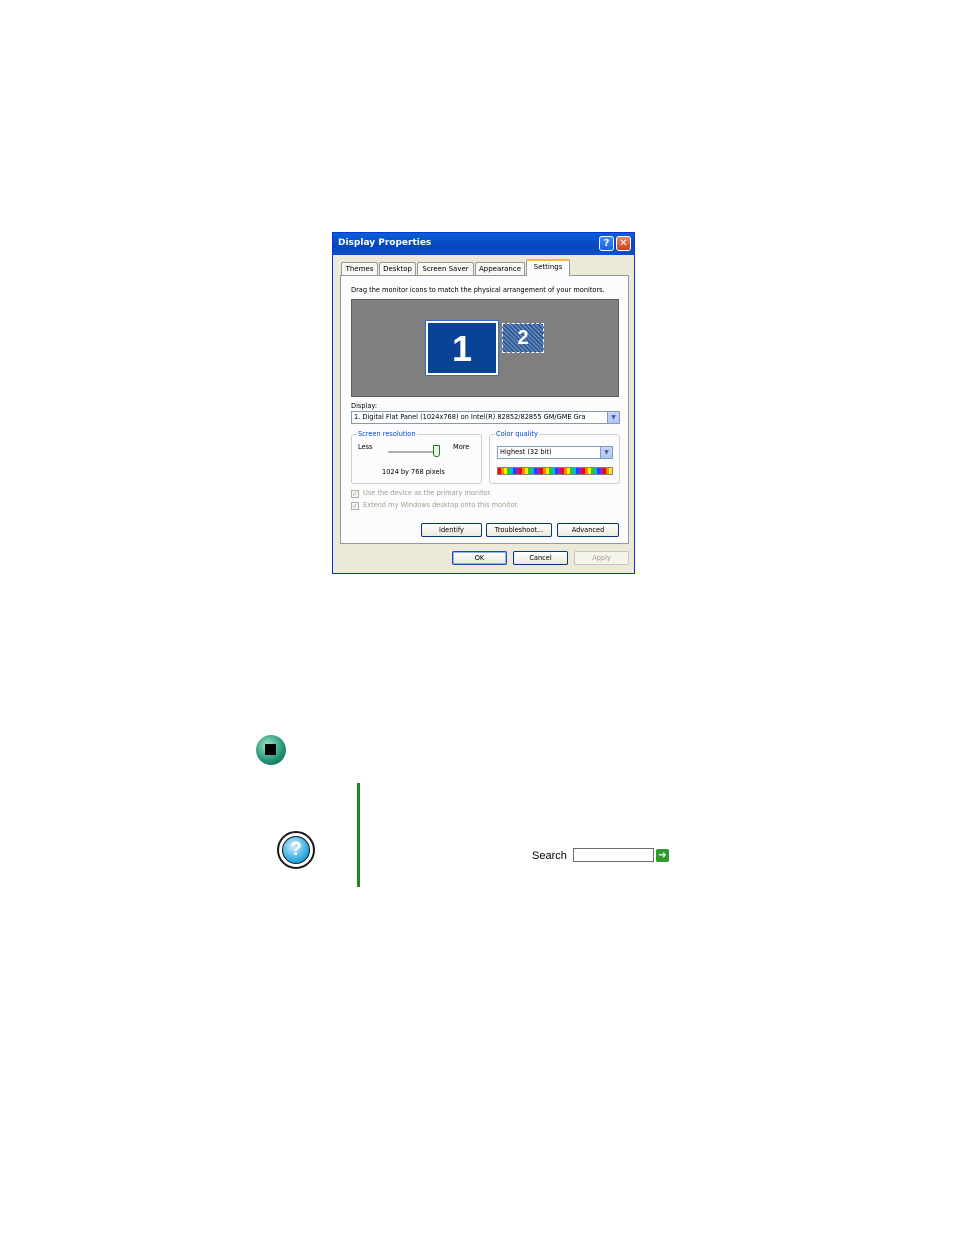 This screenshot has width=954, height=1235. Describe the element at coordinates (364, 406) in the screenshot. I see `display-label: Display:` at that location.